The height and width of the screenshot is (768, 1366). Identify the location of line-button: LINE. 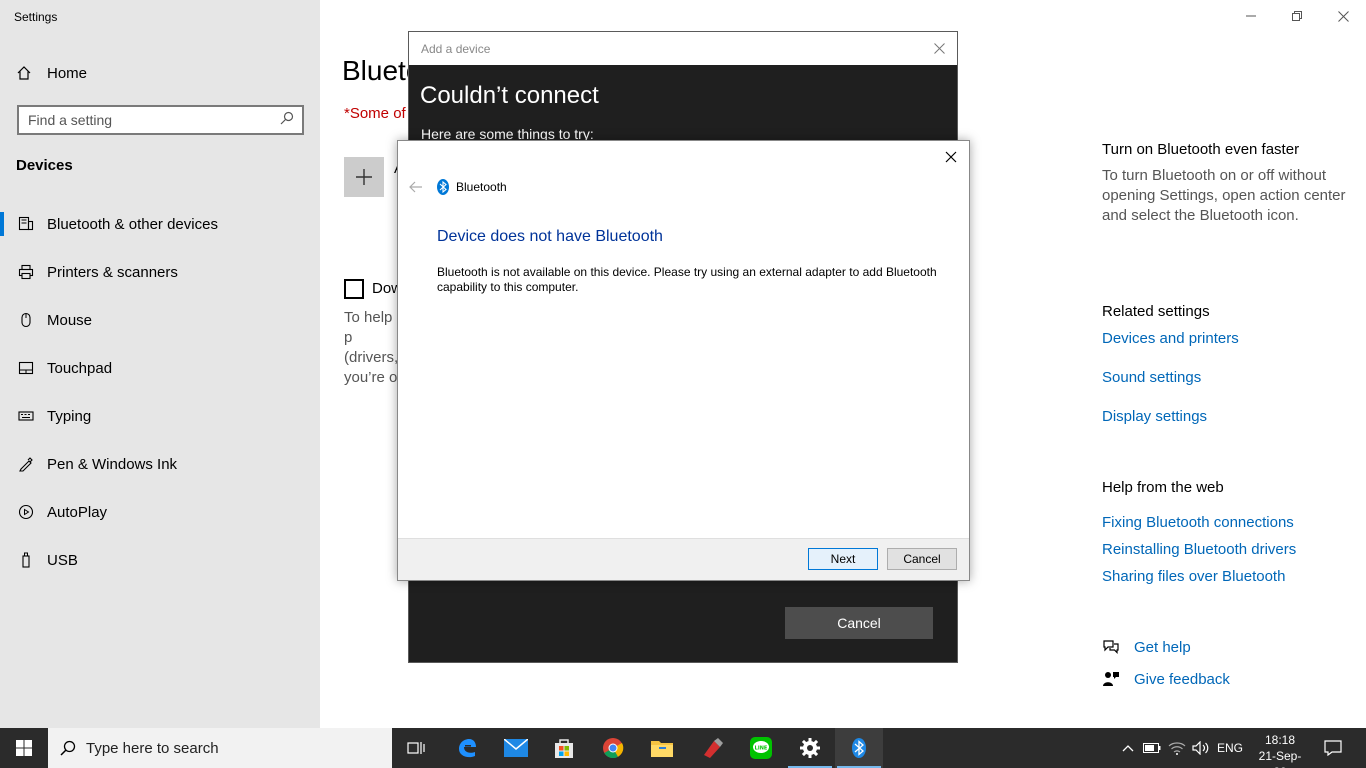
(761, 748).